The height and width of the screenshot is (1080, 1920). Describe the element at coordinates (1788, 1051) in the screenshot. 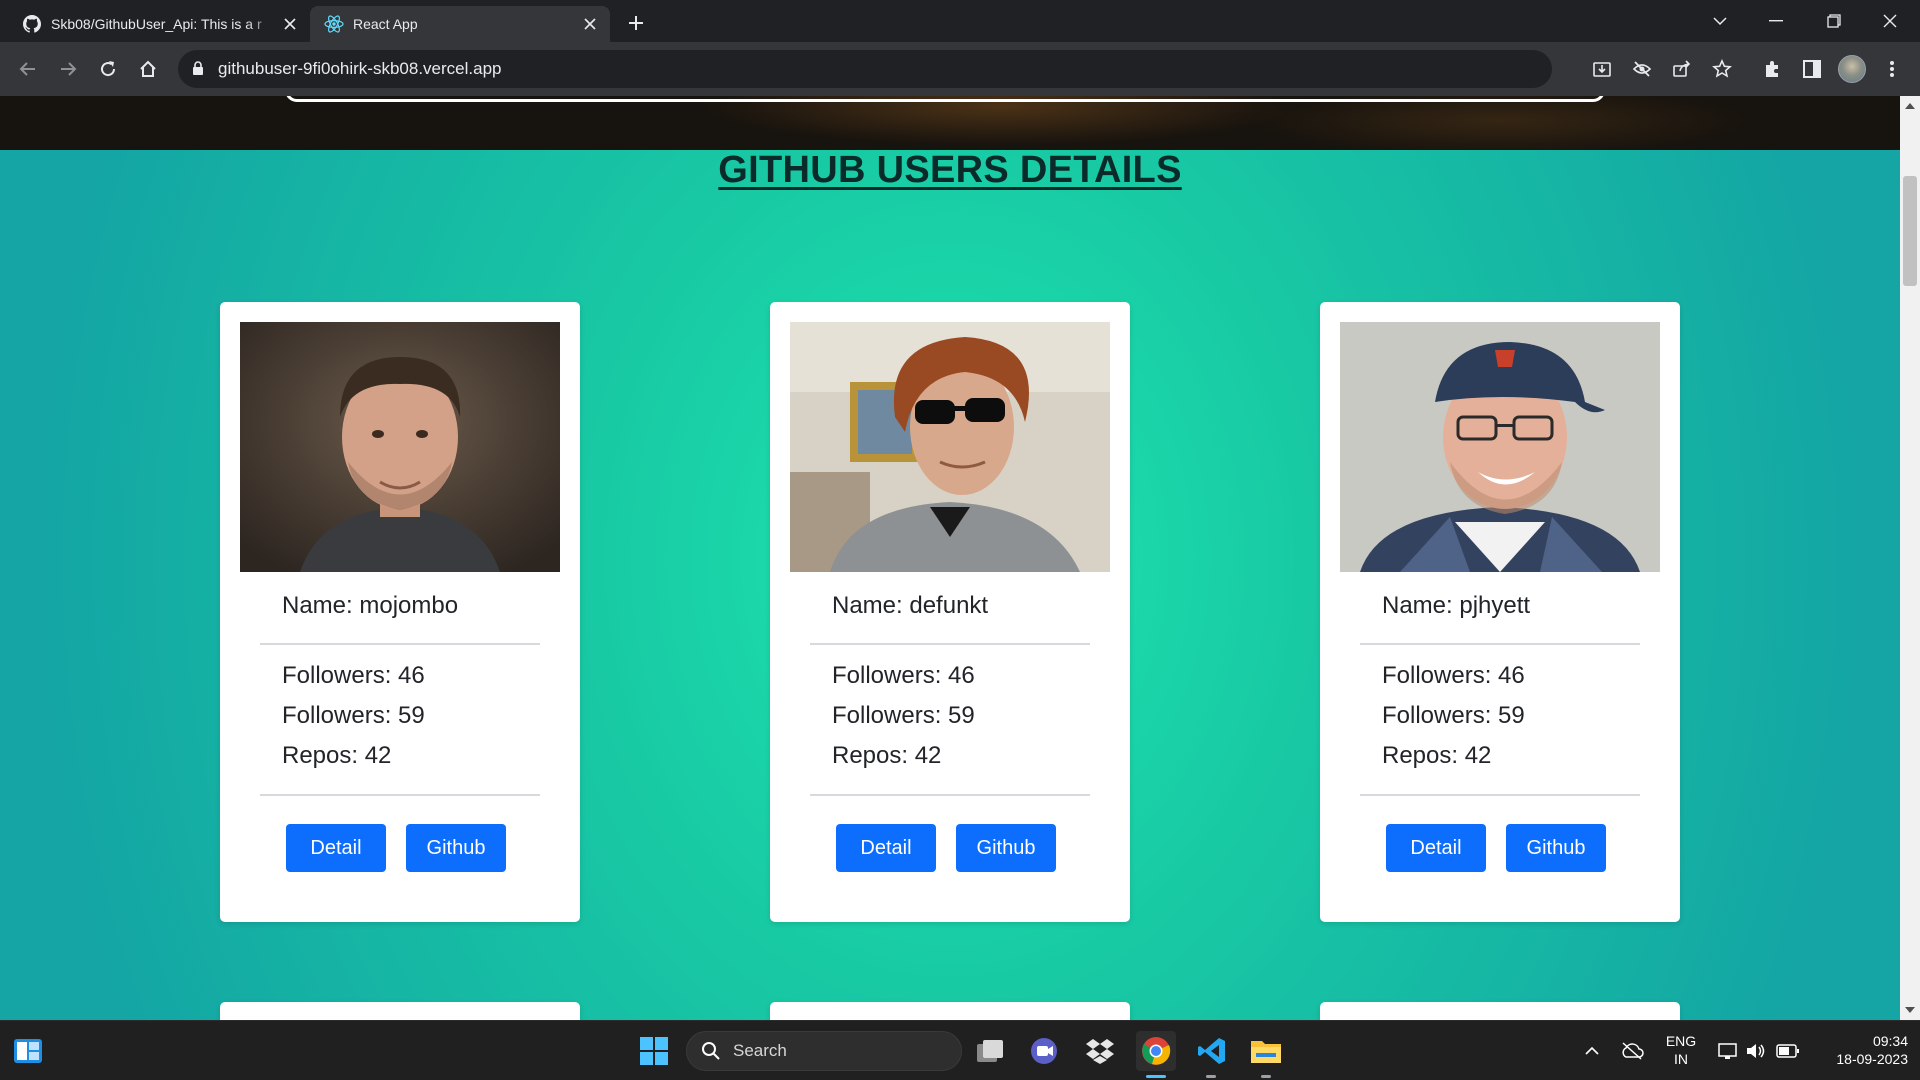

I see `battery-icon` at that location.